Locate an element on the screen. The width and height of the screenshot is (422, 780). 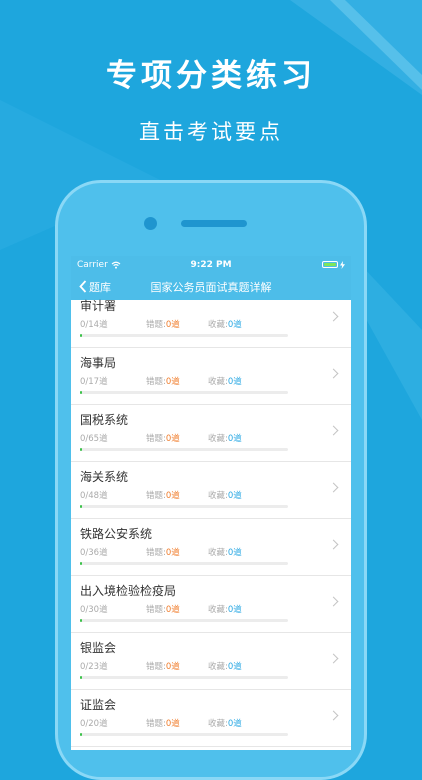
navigation-bar: 题库 国家公务员面试真题详解 is located at coordinates (211, 286).